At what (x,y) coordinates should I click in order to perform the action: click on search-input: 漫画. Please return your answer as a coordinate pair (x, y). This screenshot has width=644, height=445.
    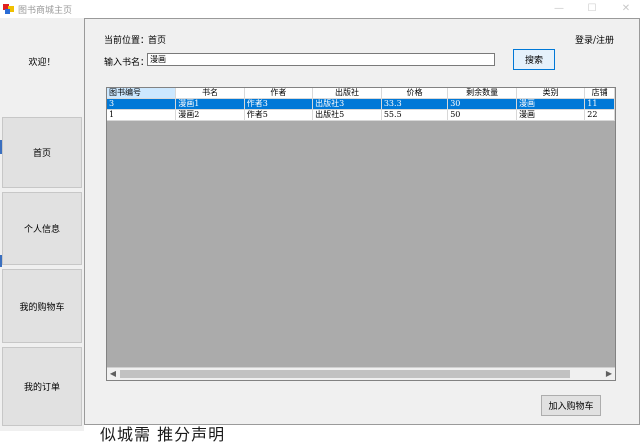
    Looking at the image, I should click on (321, 59).